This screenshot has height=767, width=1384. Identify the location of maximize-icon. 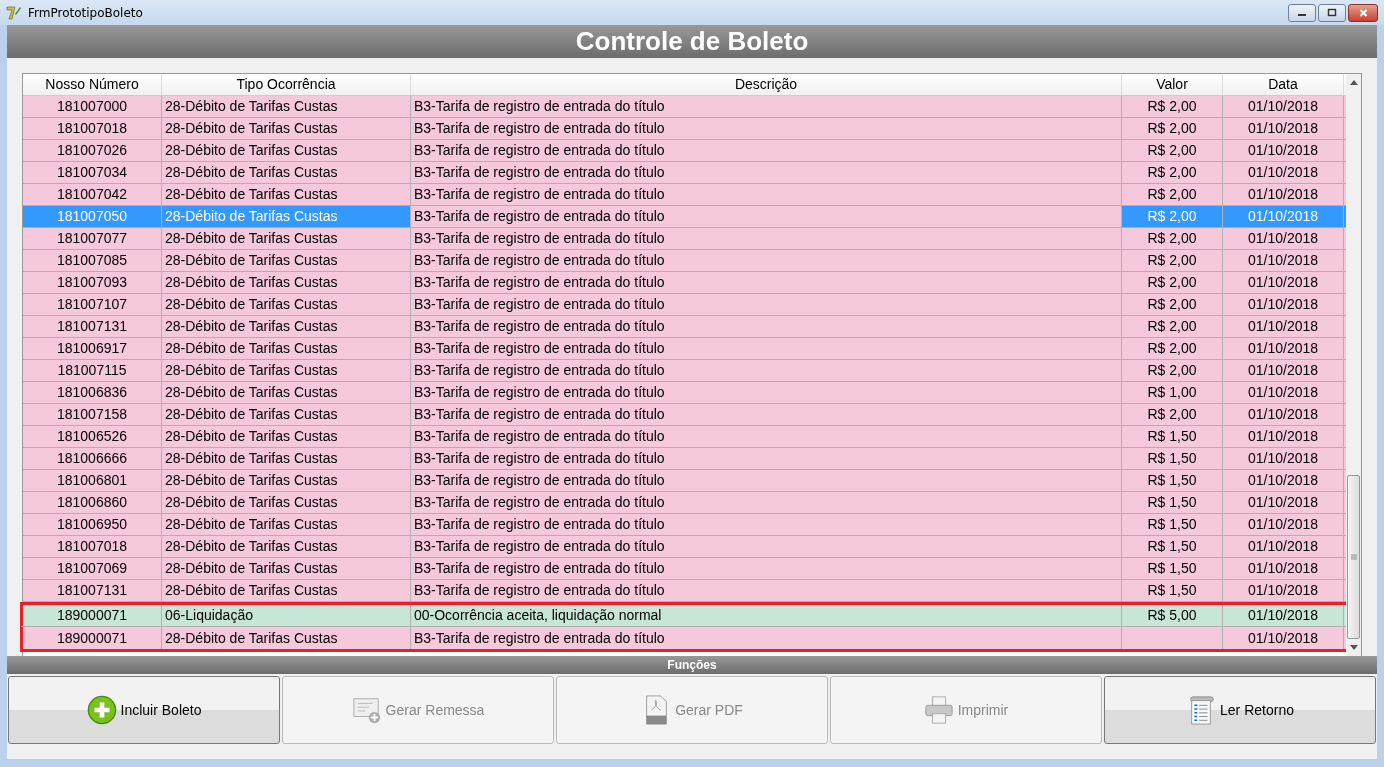
(1332, 13).